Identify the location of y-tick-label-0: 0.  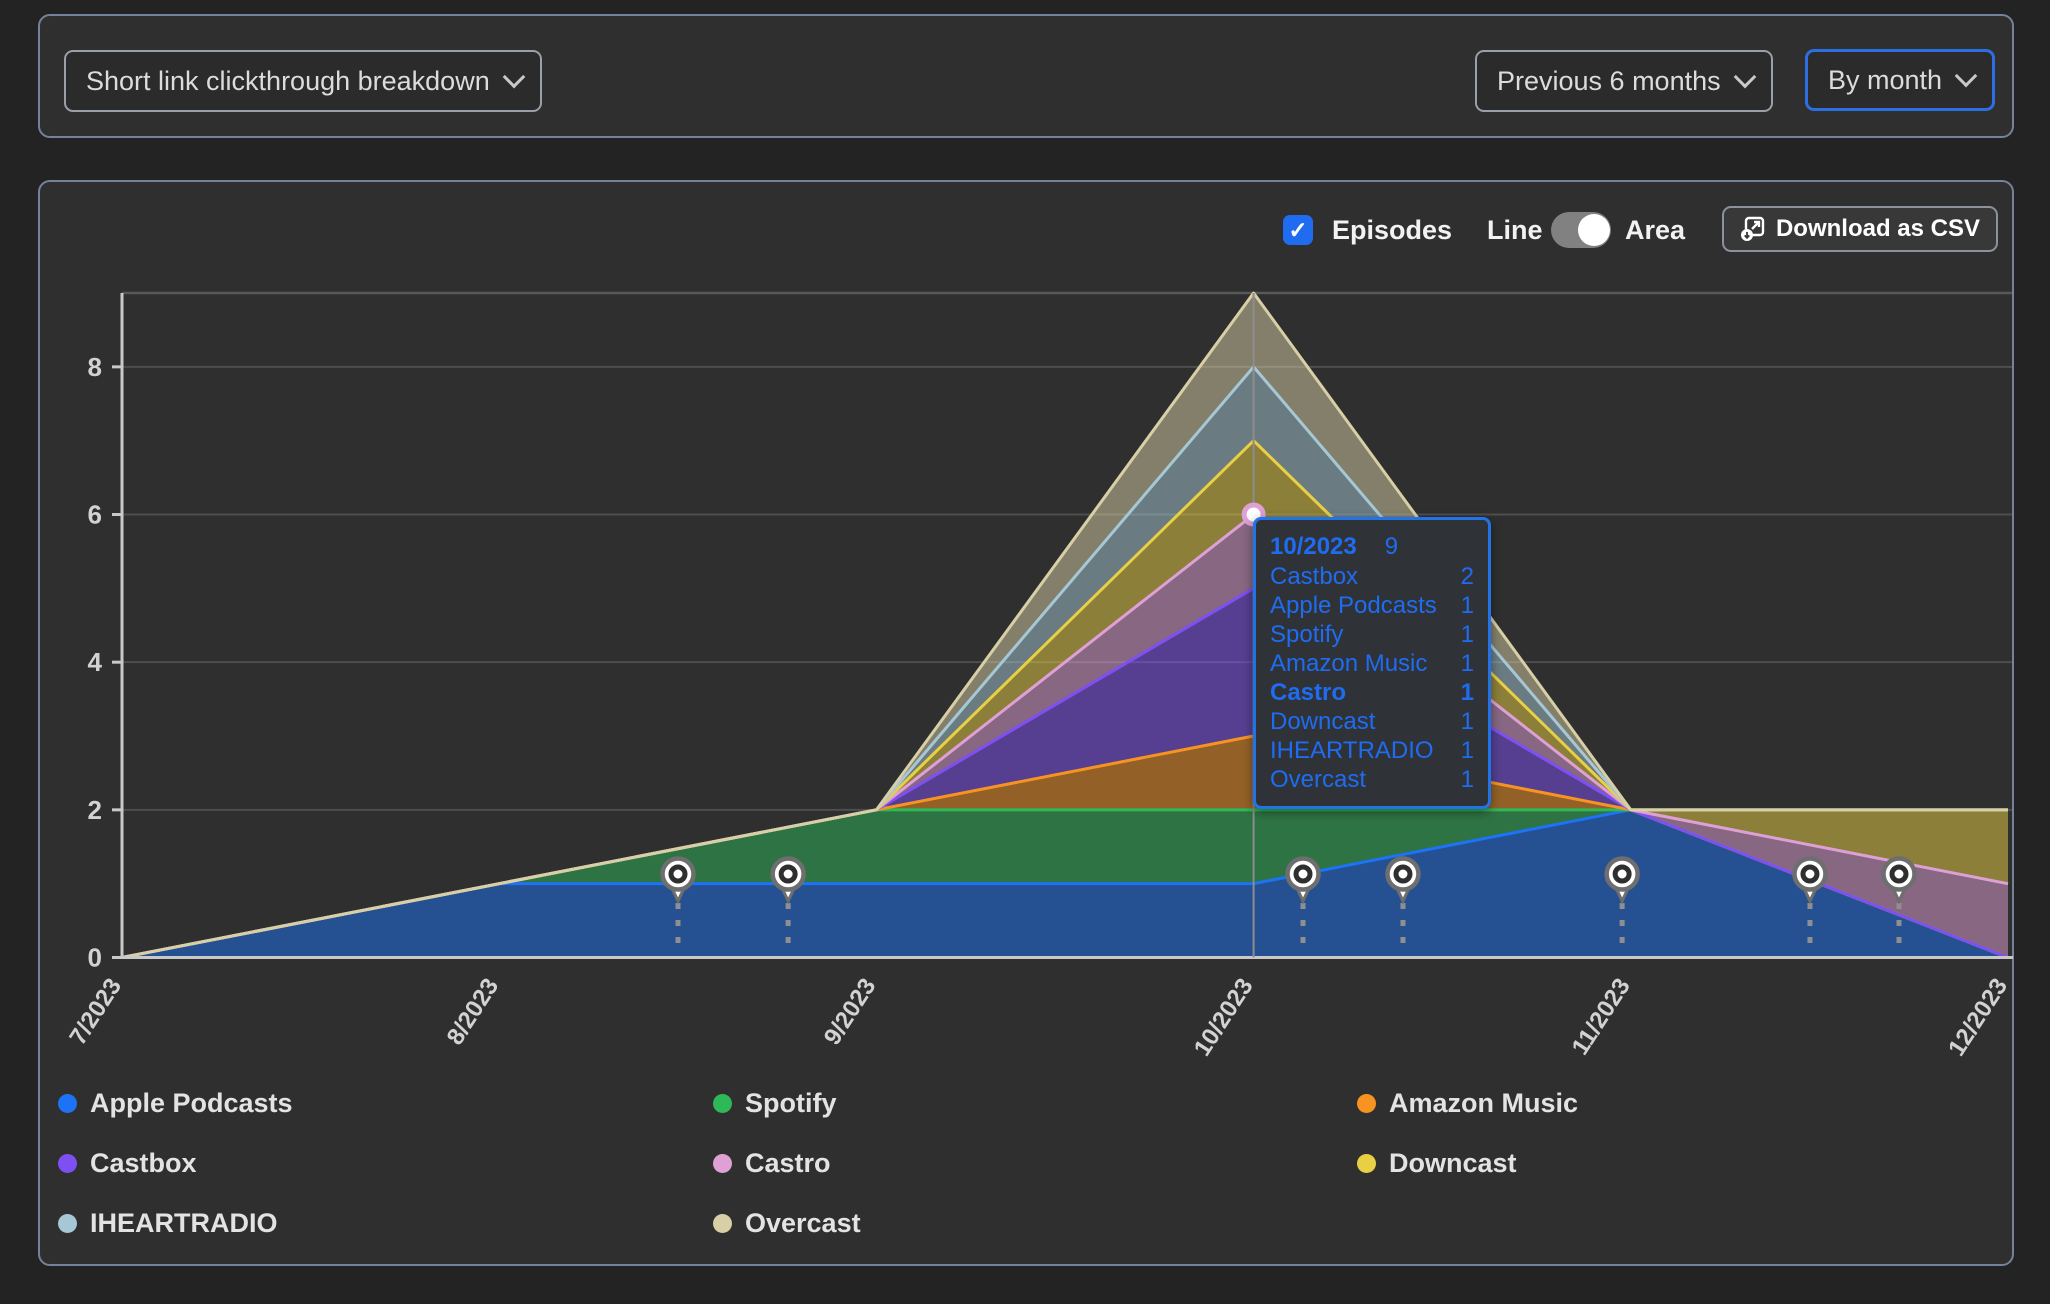
(95, 958).